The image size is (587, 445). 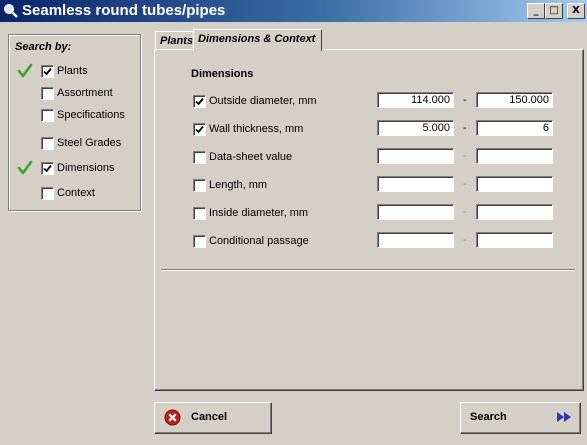 What do you see at coordinates (256, 129) in the screenshot?
I see `dimension-label: Wall thickness, mm` at bounding box center [256, 129].